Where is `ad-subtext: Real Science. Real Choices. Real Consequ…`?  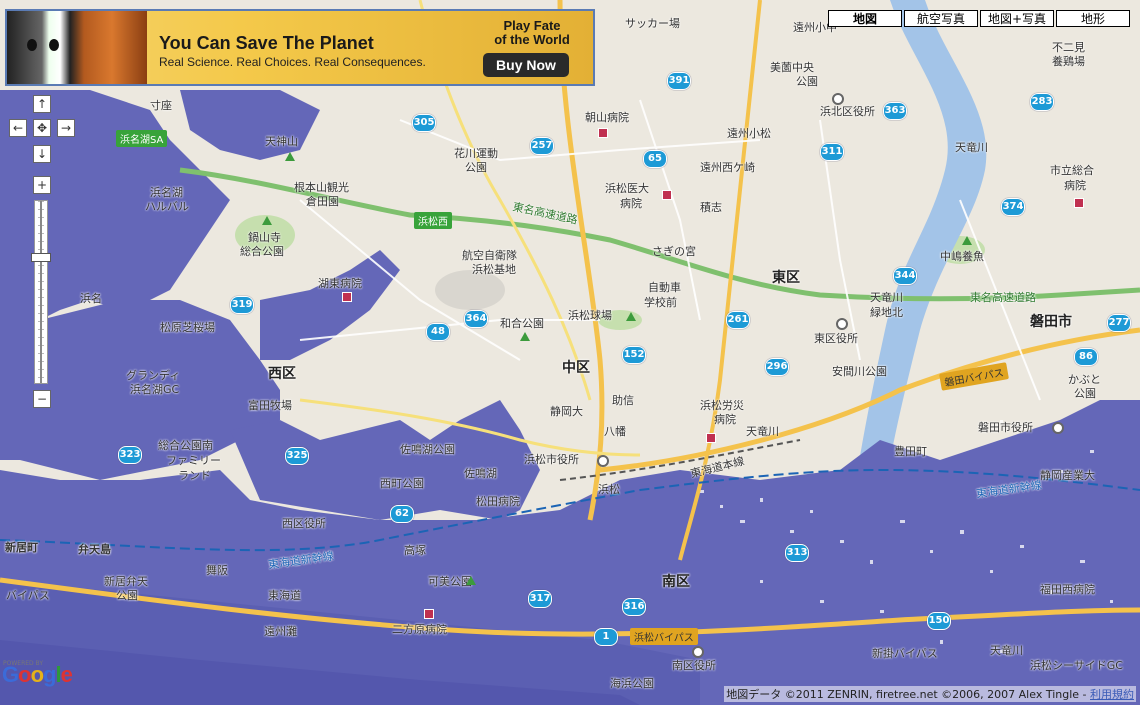
ad-subtext: Real Science. Real Choices. Real Consequ… is located at coordinates (292, 62).